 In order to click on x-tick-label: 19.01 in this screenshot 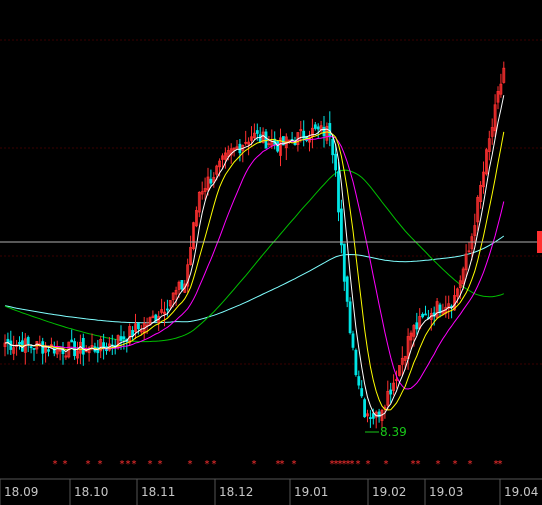, I will do `click(311, 492)`.